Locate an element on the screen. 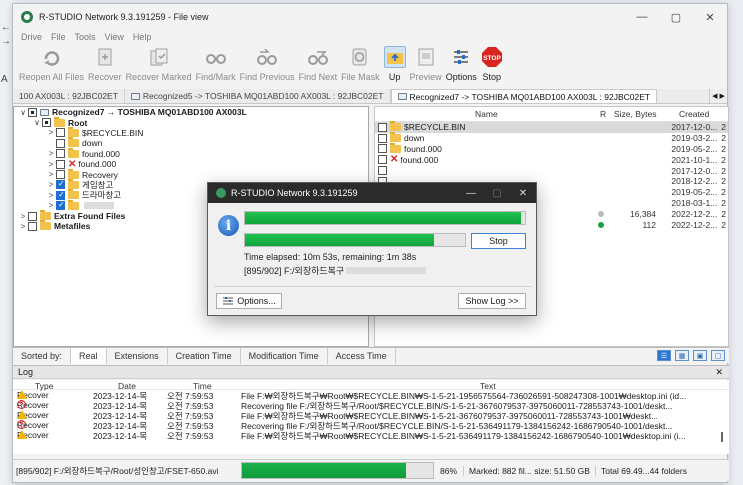 The image size is (743, 485). column-created: Created is located at coordinates (694, 114).